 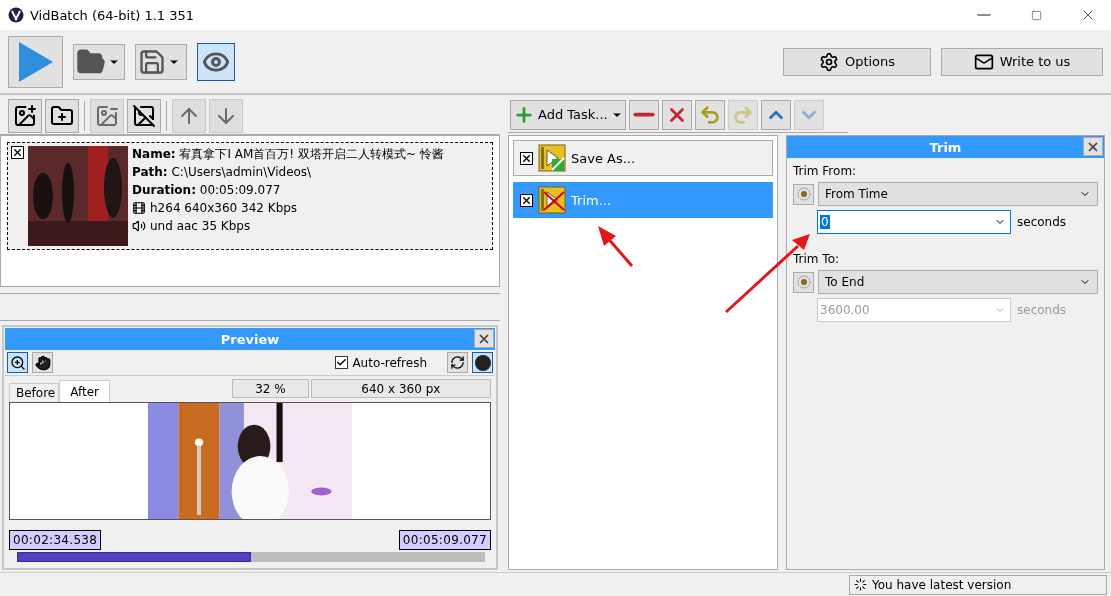 I want to click on zoom-icon, so click(x=17, y=362).